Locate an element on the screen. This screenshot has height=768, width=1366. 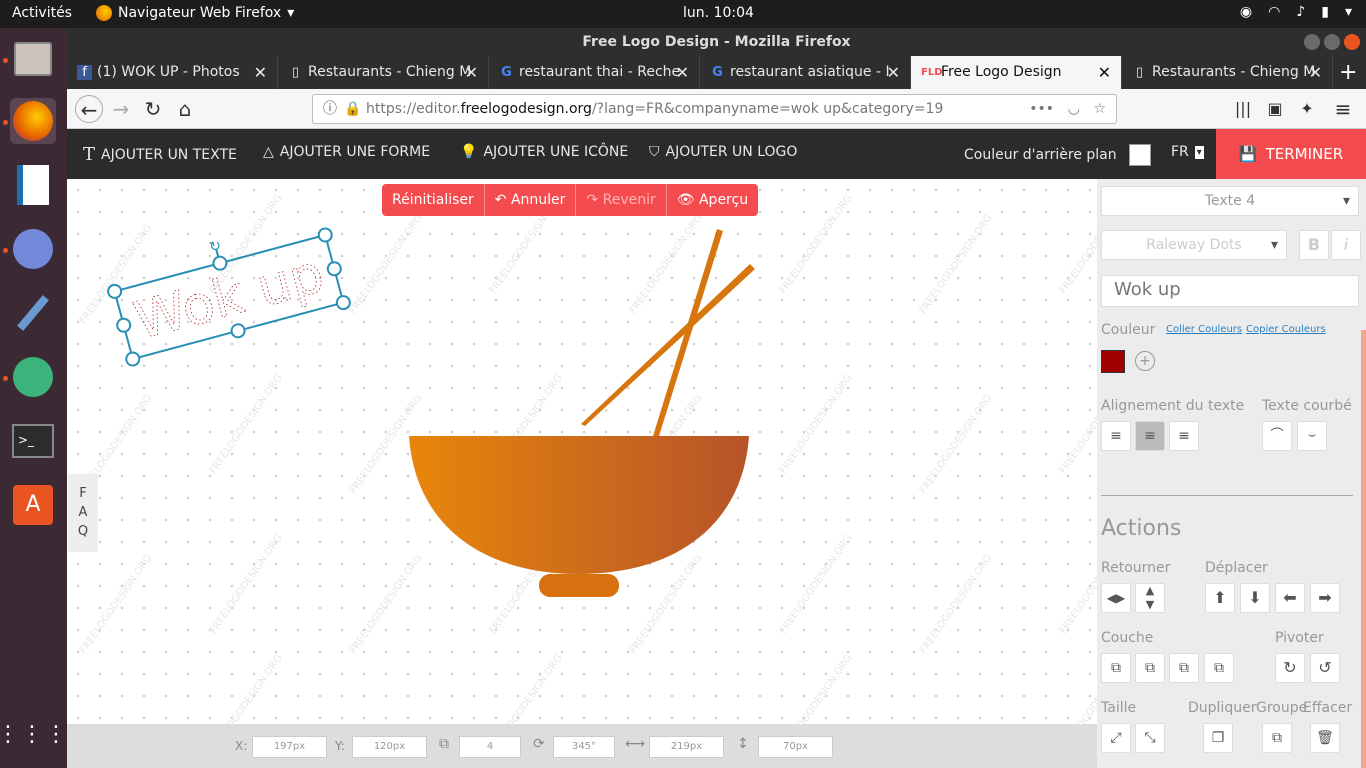
add-text-button: T AJOUTER UN TEXTE is located at coordinates (160, 154).